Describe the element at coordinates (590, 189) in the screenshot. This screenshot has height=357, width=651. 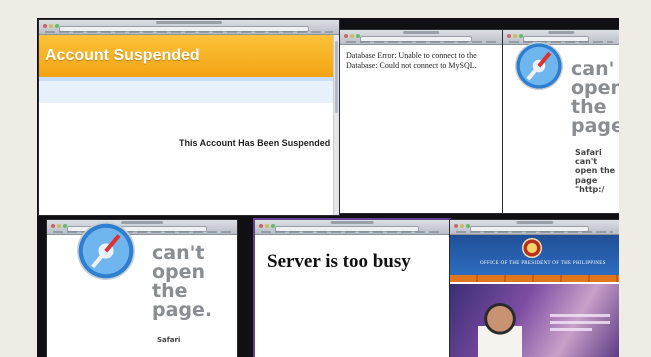
I see `error-detail-line: "http:/` at that location.